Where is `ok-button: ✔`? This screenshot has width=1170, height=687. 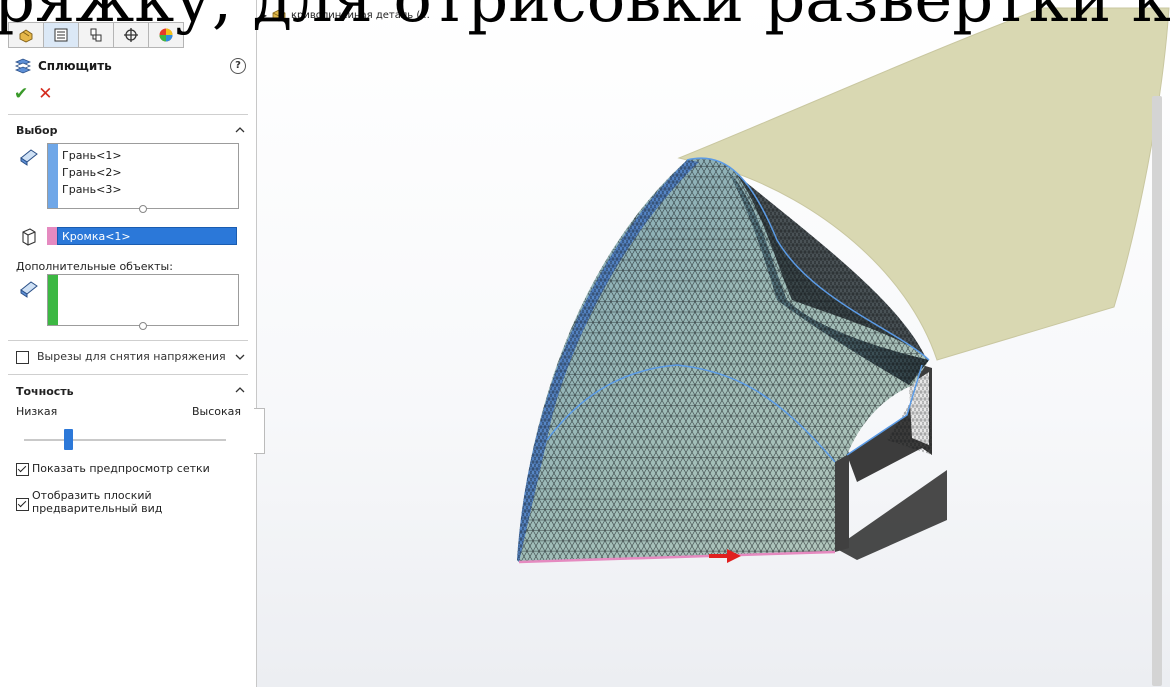
ok-button: ✔ is located at coordinates (21, 94).